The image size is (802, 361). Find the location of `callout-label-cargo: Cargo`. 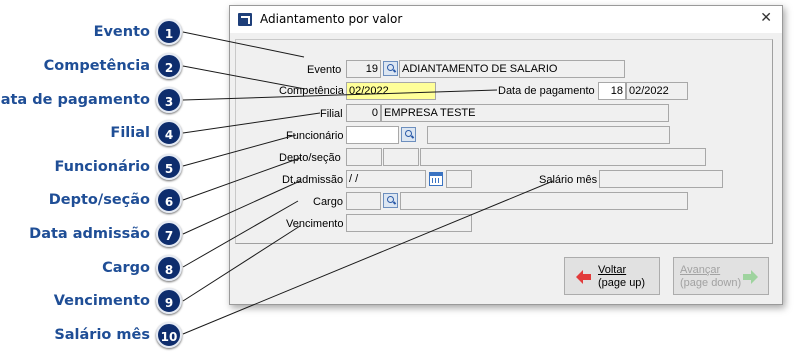

callout-label-cargo: Cargo is located at coordinates (126, 268).